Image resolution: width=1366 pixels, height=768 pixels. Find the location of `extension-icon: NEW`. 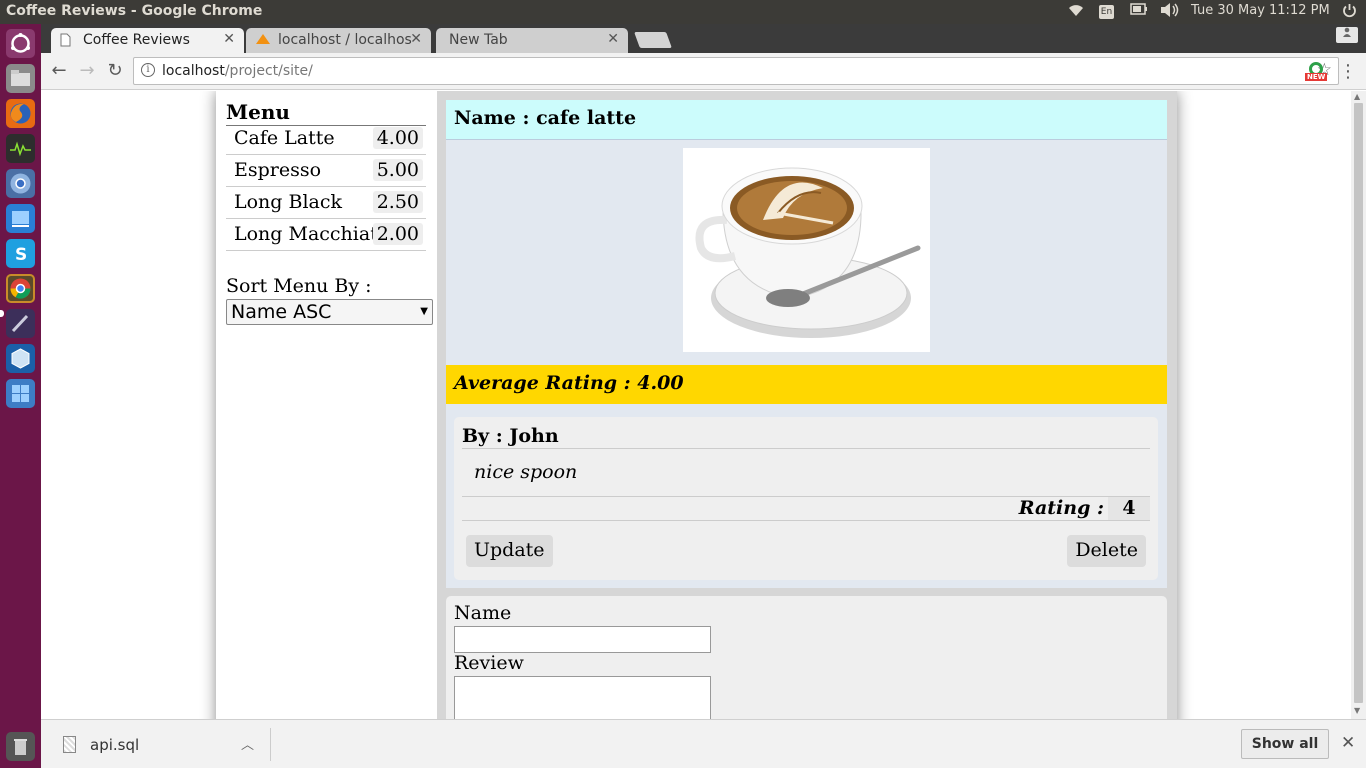

extension-icon: NEW is located at coordinates (1316, 73).